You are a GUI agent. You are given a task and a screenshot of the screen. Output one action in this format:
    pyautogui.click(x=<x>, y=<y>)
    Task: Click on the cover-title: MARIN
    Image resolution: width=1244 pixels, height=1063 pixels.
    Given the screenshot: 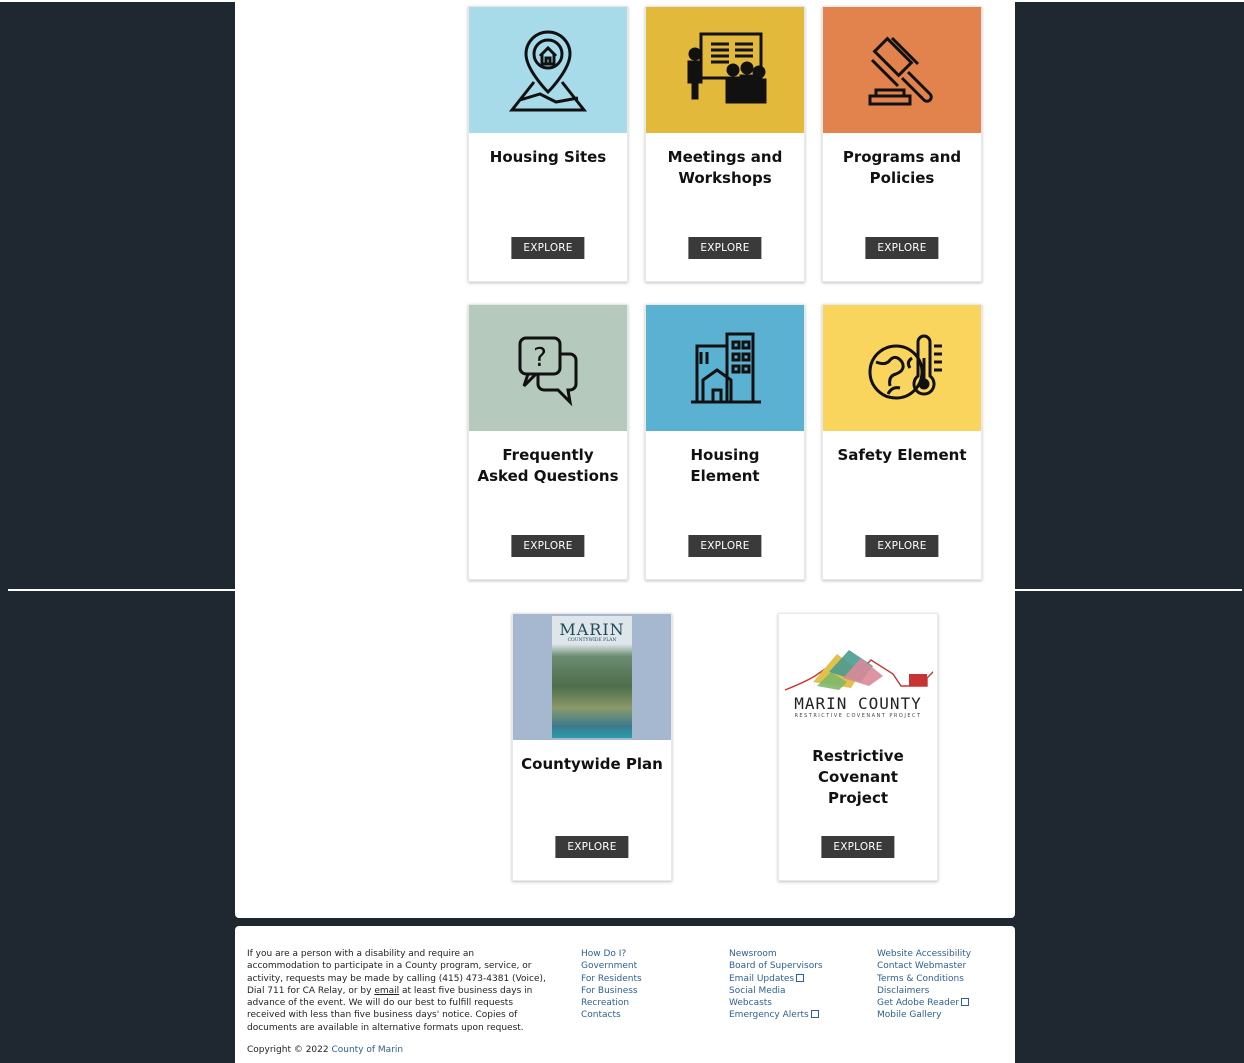 What is the action you would take?
    pyautogui.click(x=592, y=629)
    